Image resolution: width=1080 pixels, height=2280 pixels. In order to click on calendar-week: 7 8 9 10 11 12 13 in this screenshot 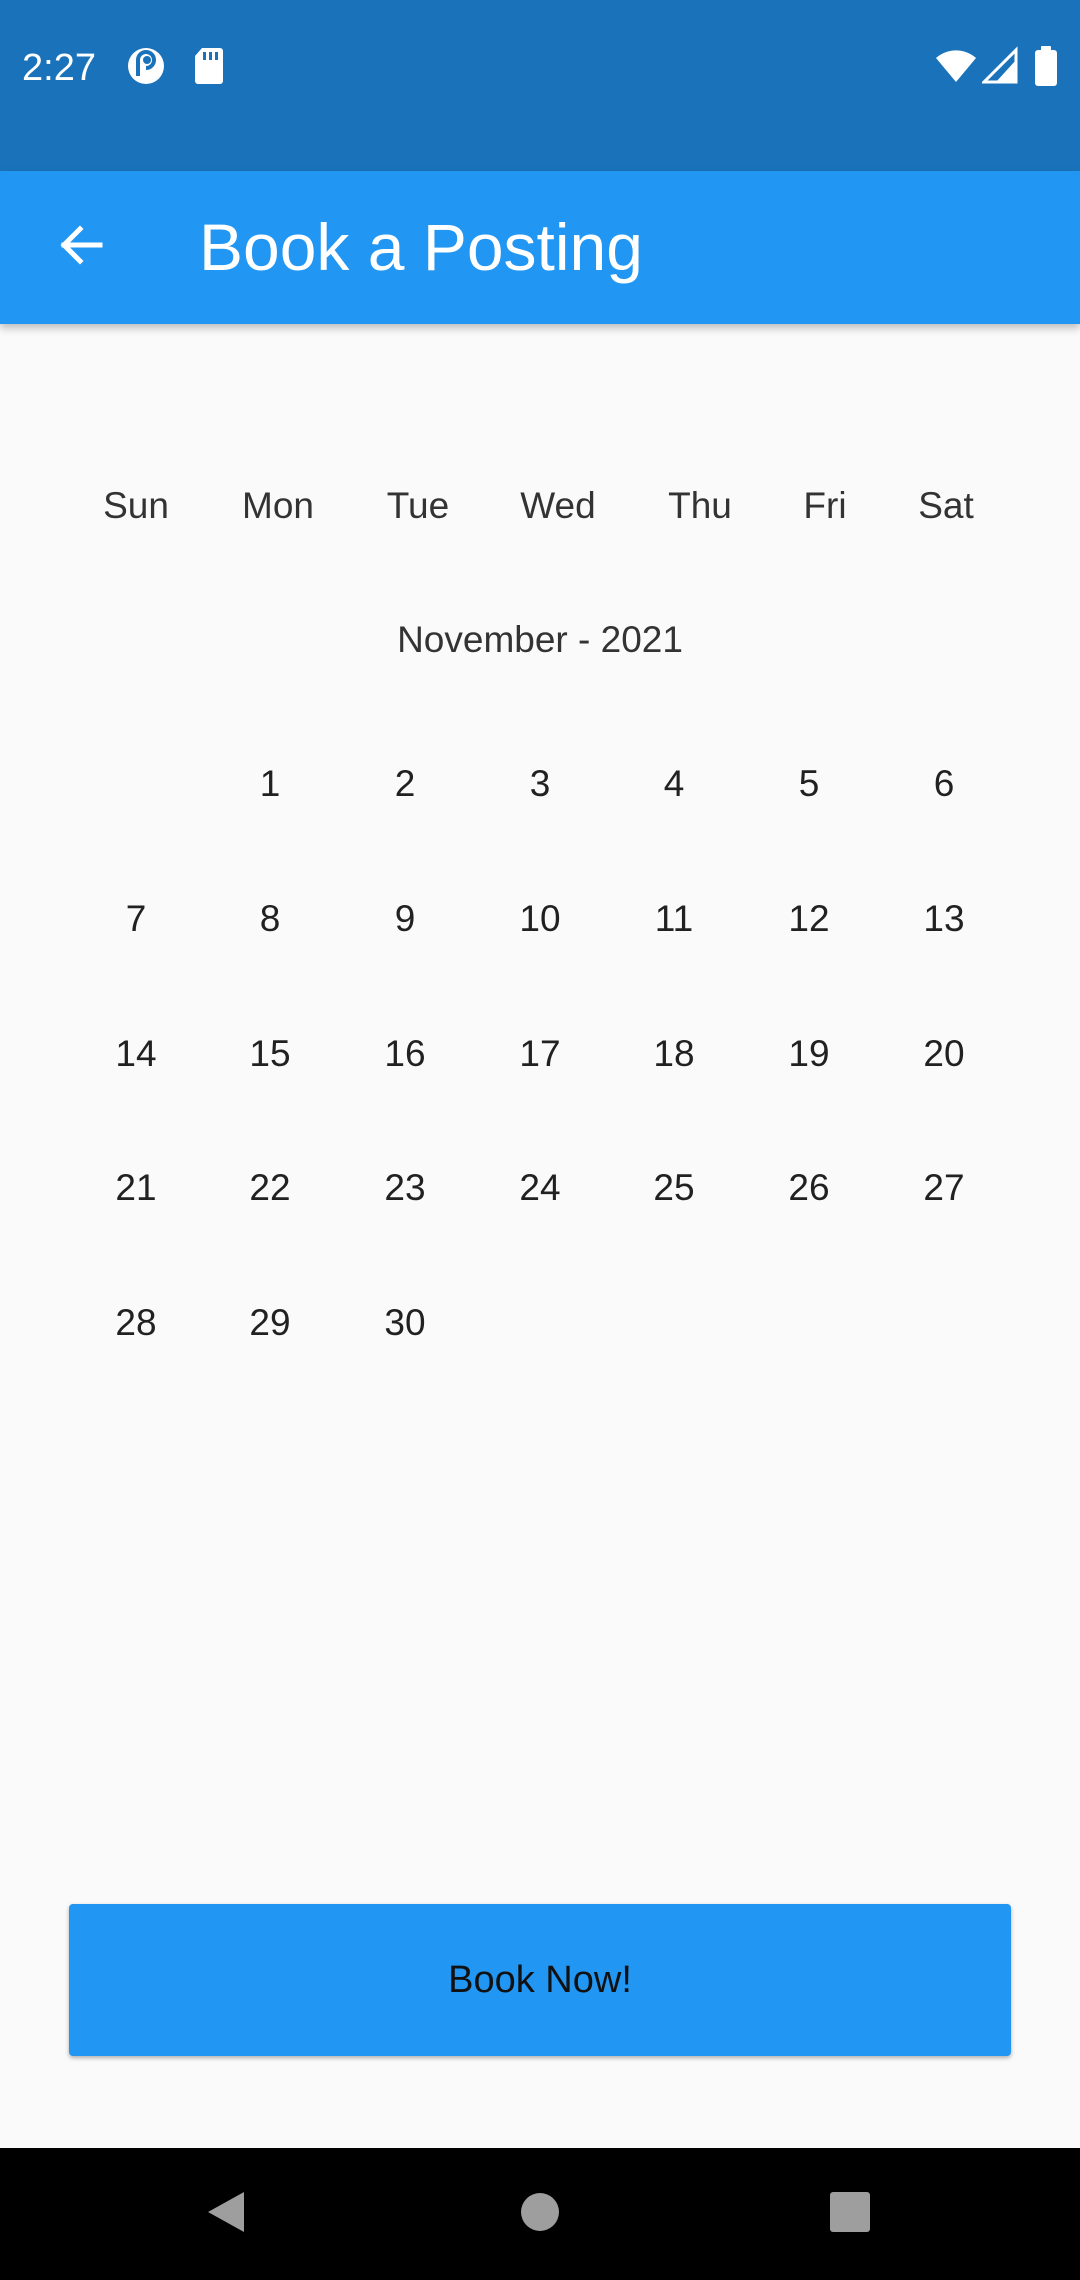, I will do `click(540, 919)`.